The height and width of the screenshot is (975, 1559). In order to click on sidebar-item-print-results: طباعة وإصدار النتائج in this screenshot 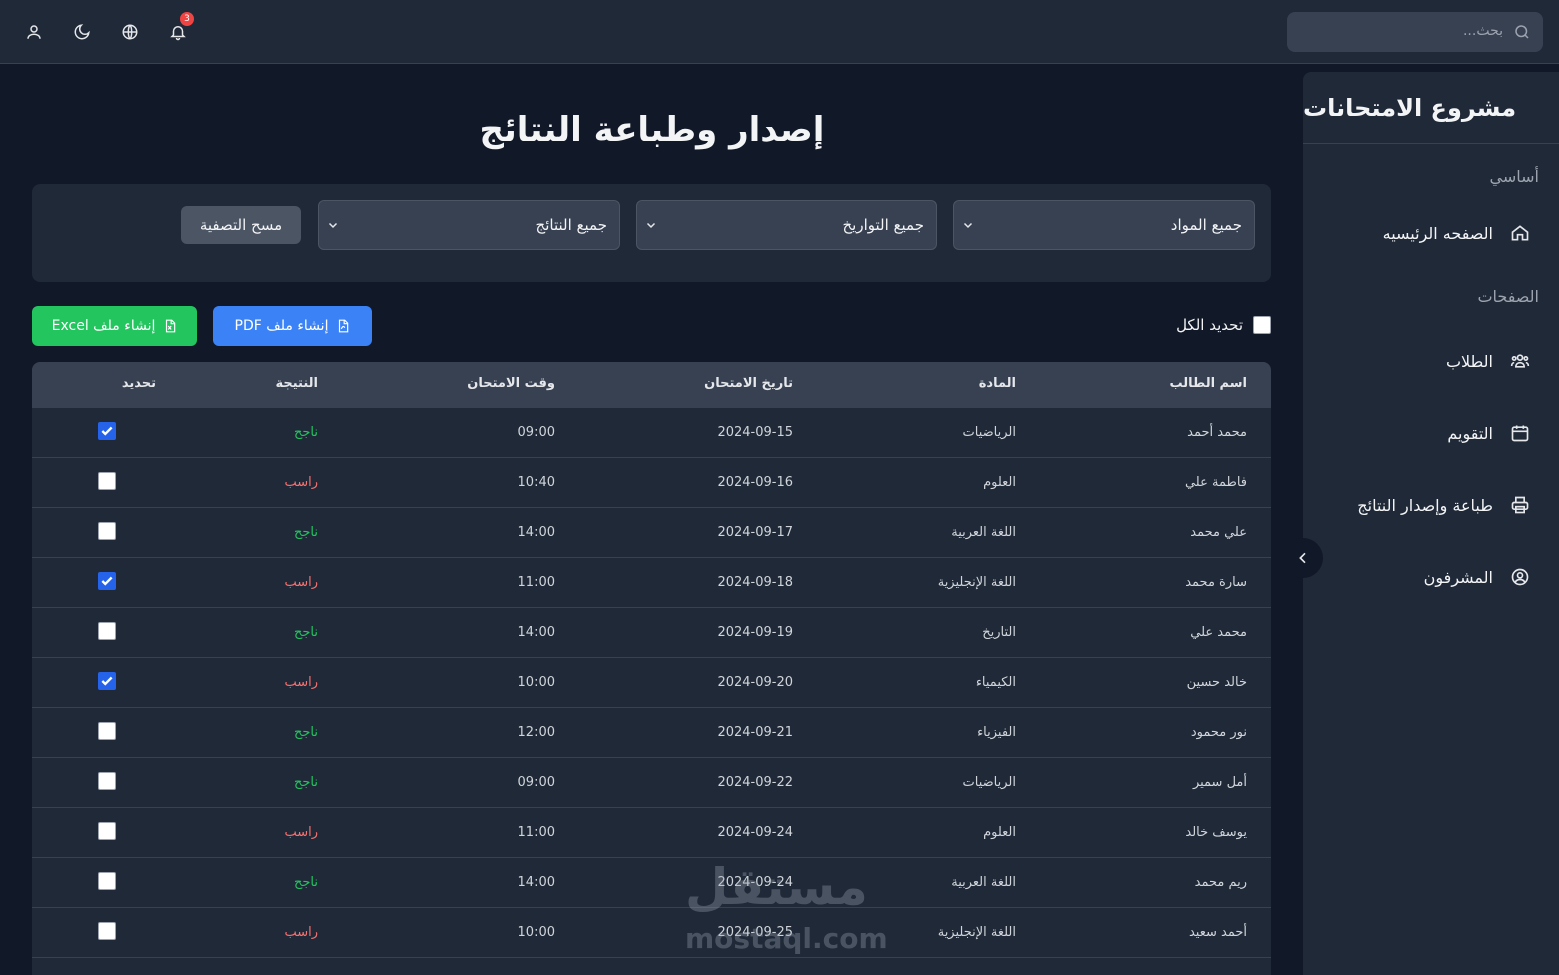, I will do `click(1431, 505)`.